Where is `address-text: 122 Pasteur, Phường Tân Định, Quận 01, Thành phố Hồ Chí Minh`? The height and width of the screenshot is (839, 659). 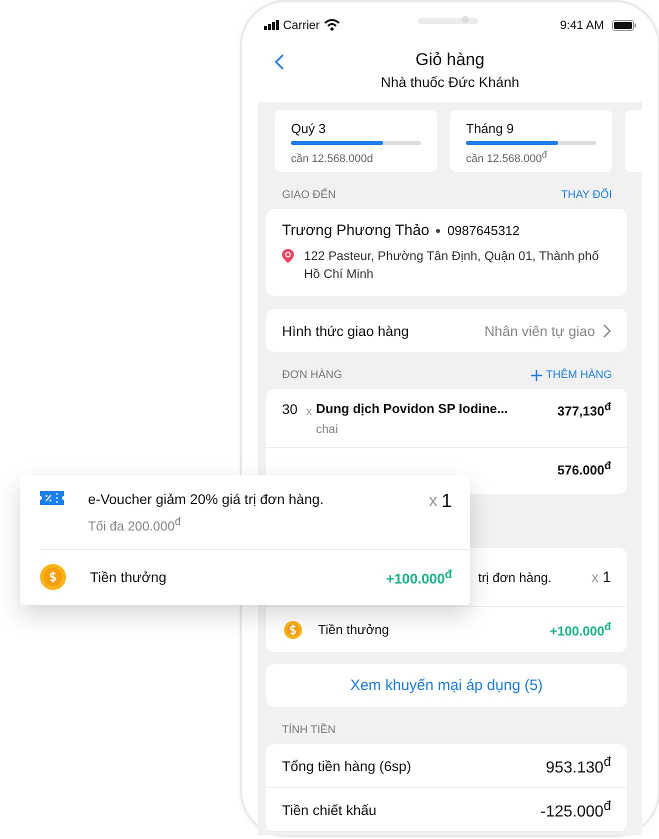
address-text: 122 Pasteur, Phường Tân Định, Quận 01, Thành phố Hồ Chí Minh is located at coordinates (452, 265).